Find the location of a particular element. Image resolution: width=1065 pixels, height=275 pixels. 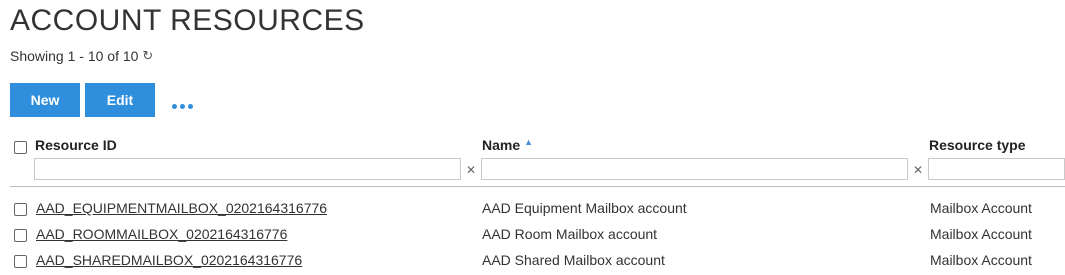

header-divider is located at coordinates (537, 186).